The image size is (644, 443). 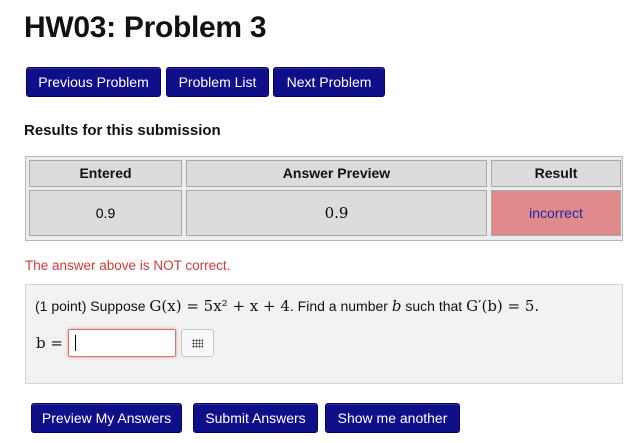 I want to click on equation-palette-button, so click(x=197, y=343).